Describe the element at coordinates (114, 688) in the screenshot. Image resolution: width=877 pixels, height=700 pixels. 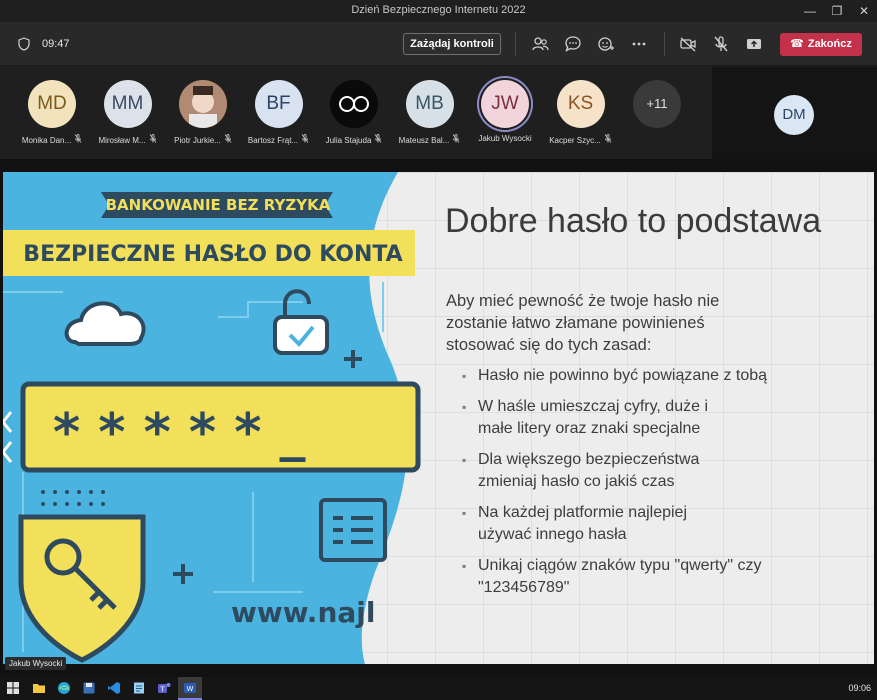
I see `vscode-icon` at that location.